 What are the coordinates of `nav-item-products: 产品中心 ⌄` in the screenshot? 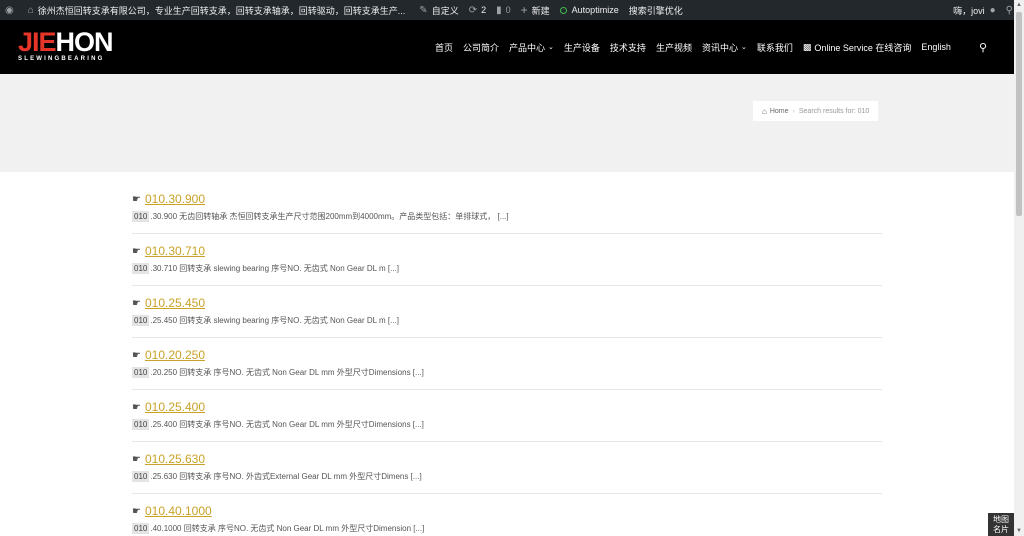 It's located at (531, 47).